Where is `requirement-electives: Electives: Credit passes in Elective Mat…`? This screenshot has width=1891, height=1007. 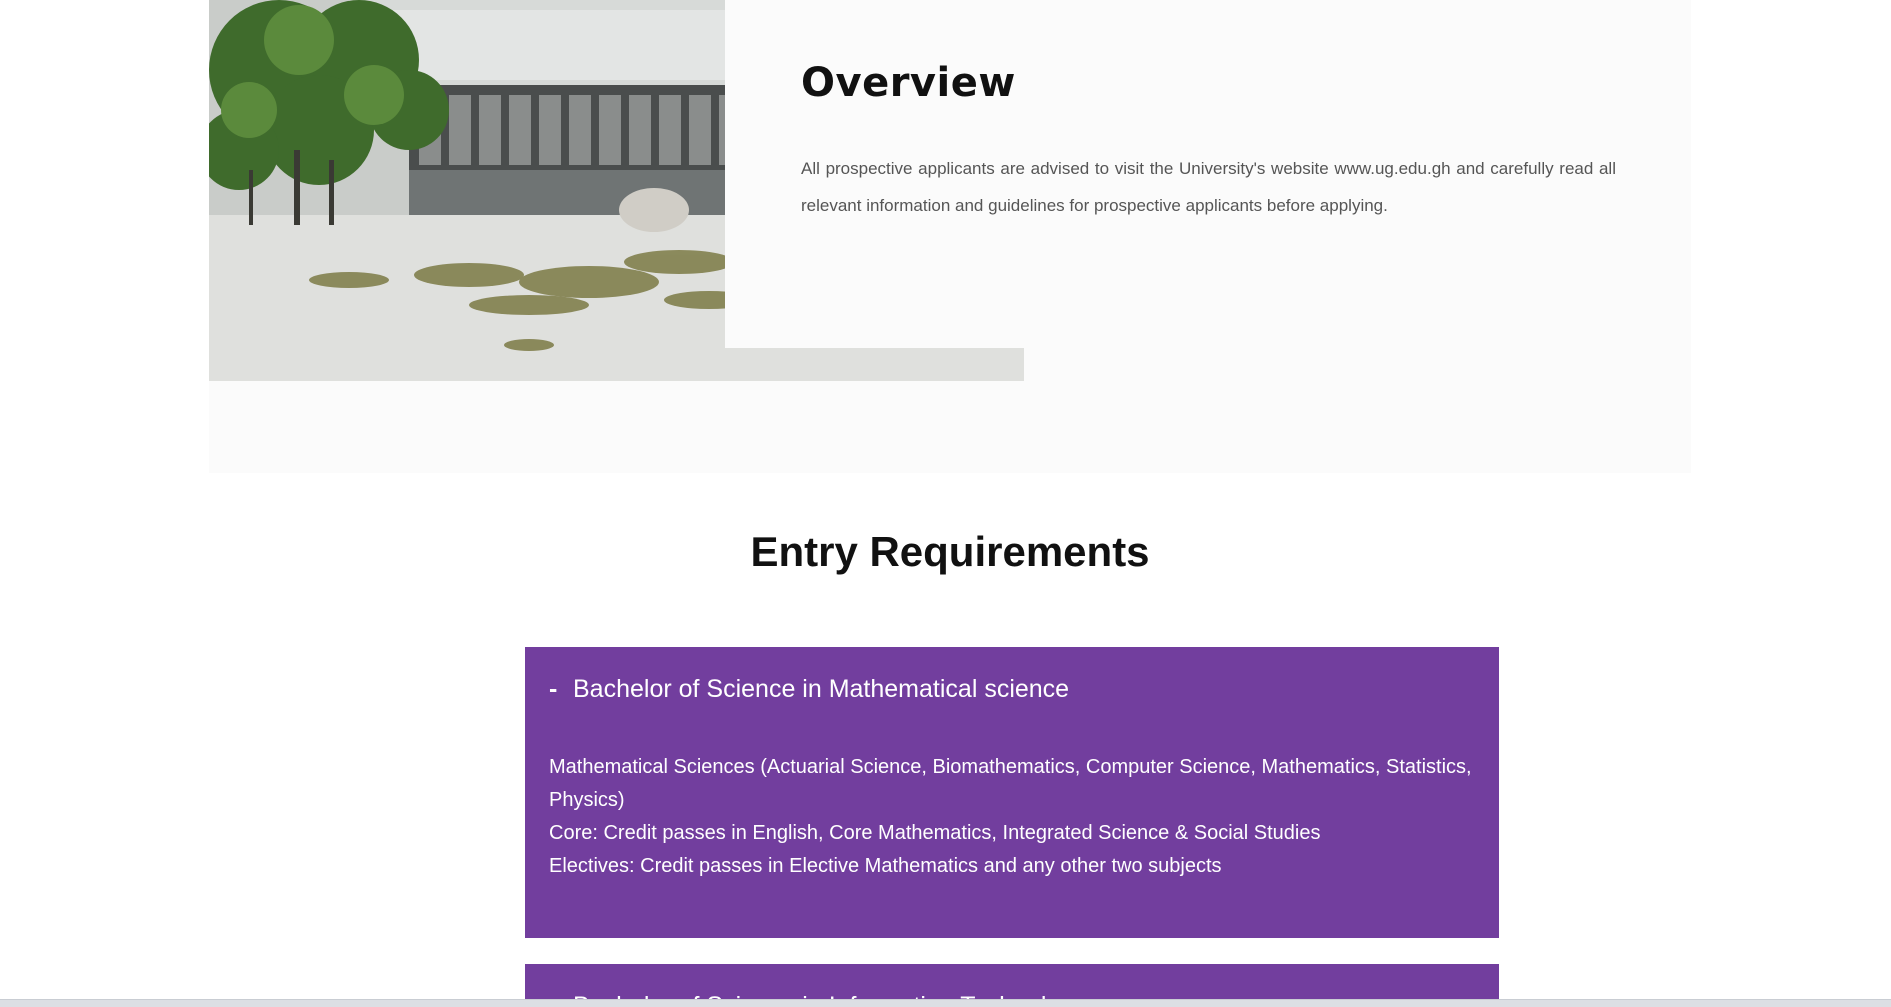
requirement-electives: Electives: Credit passes in Elective Mat… is located at coordinates (885, 866).